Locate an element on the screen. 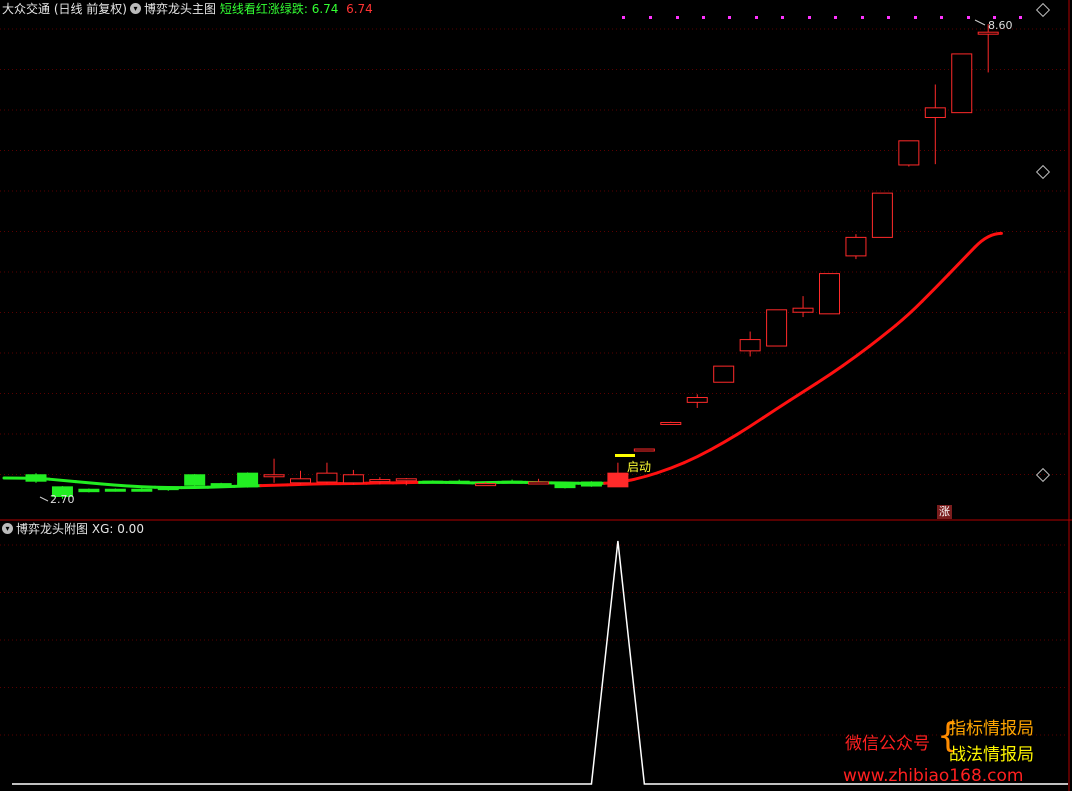 The image size is (1072, 791). zhang-badge: 涨 is located at coordinates (944, 512).